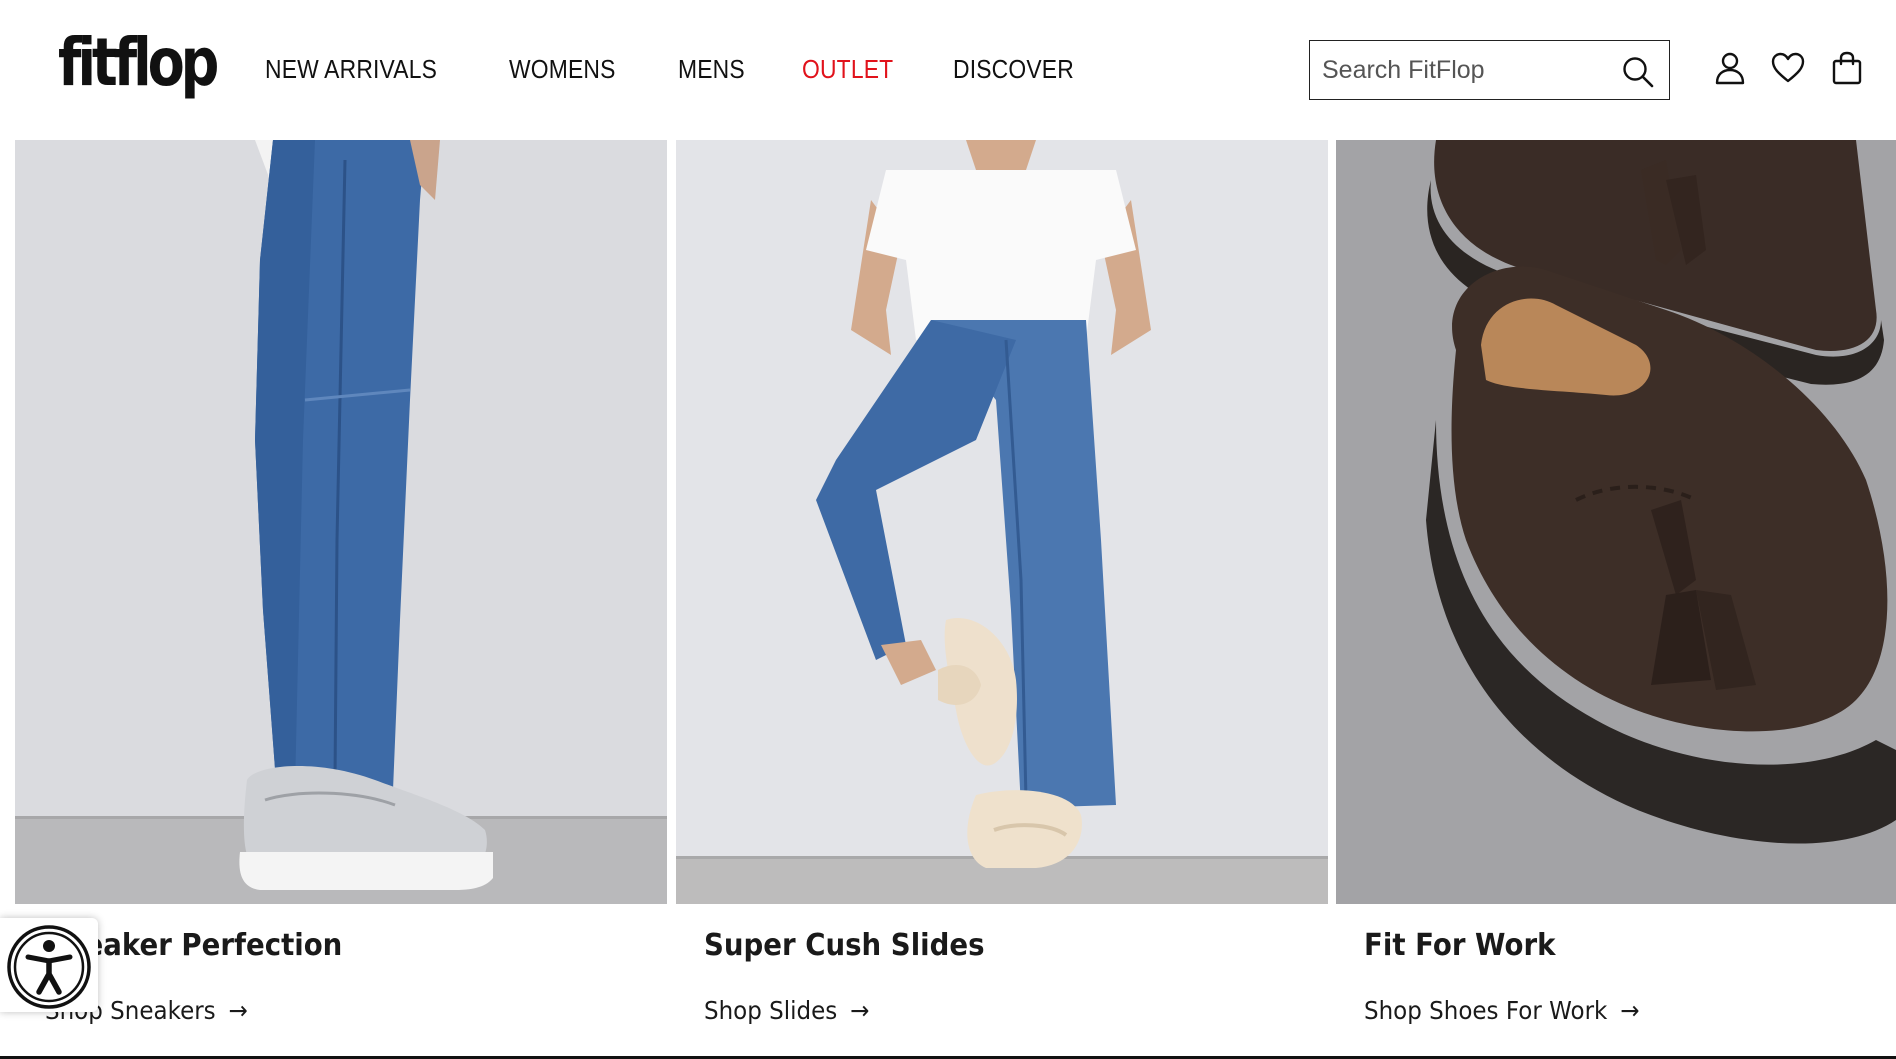  I want to click on shop-work-link: Shop Shoes For Work →, so click(1502, 1010).